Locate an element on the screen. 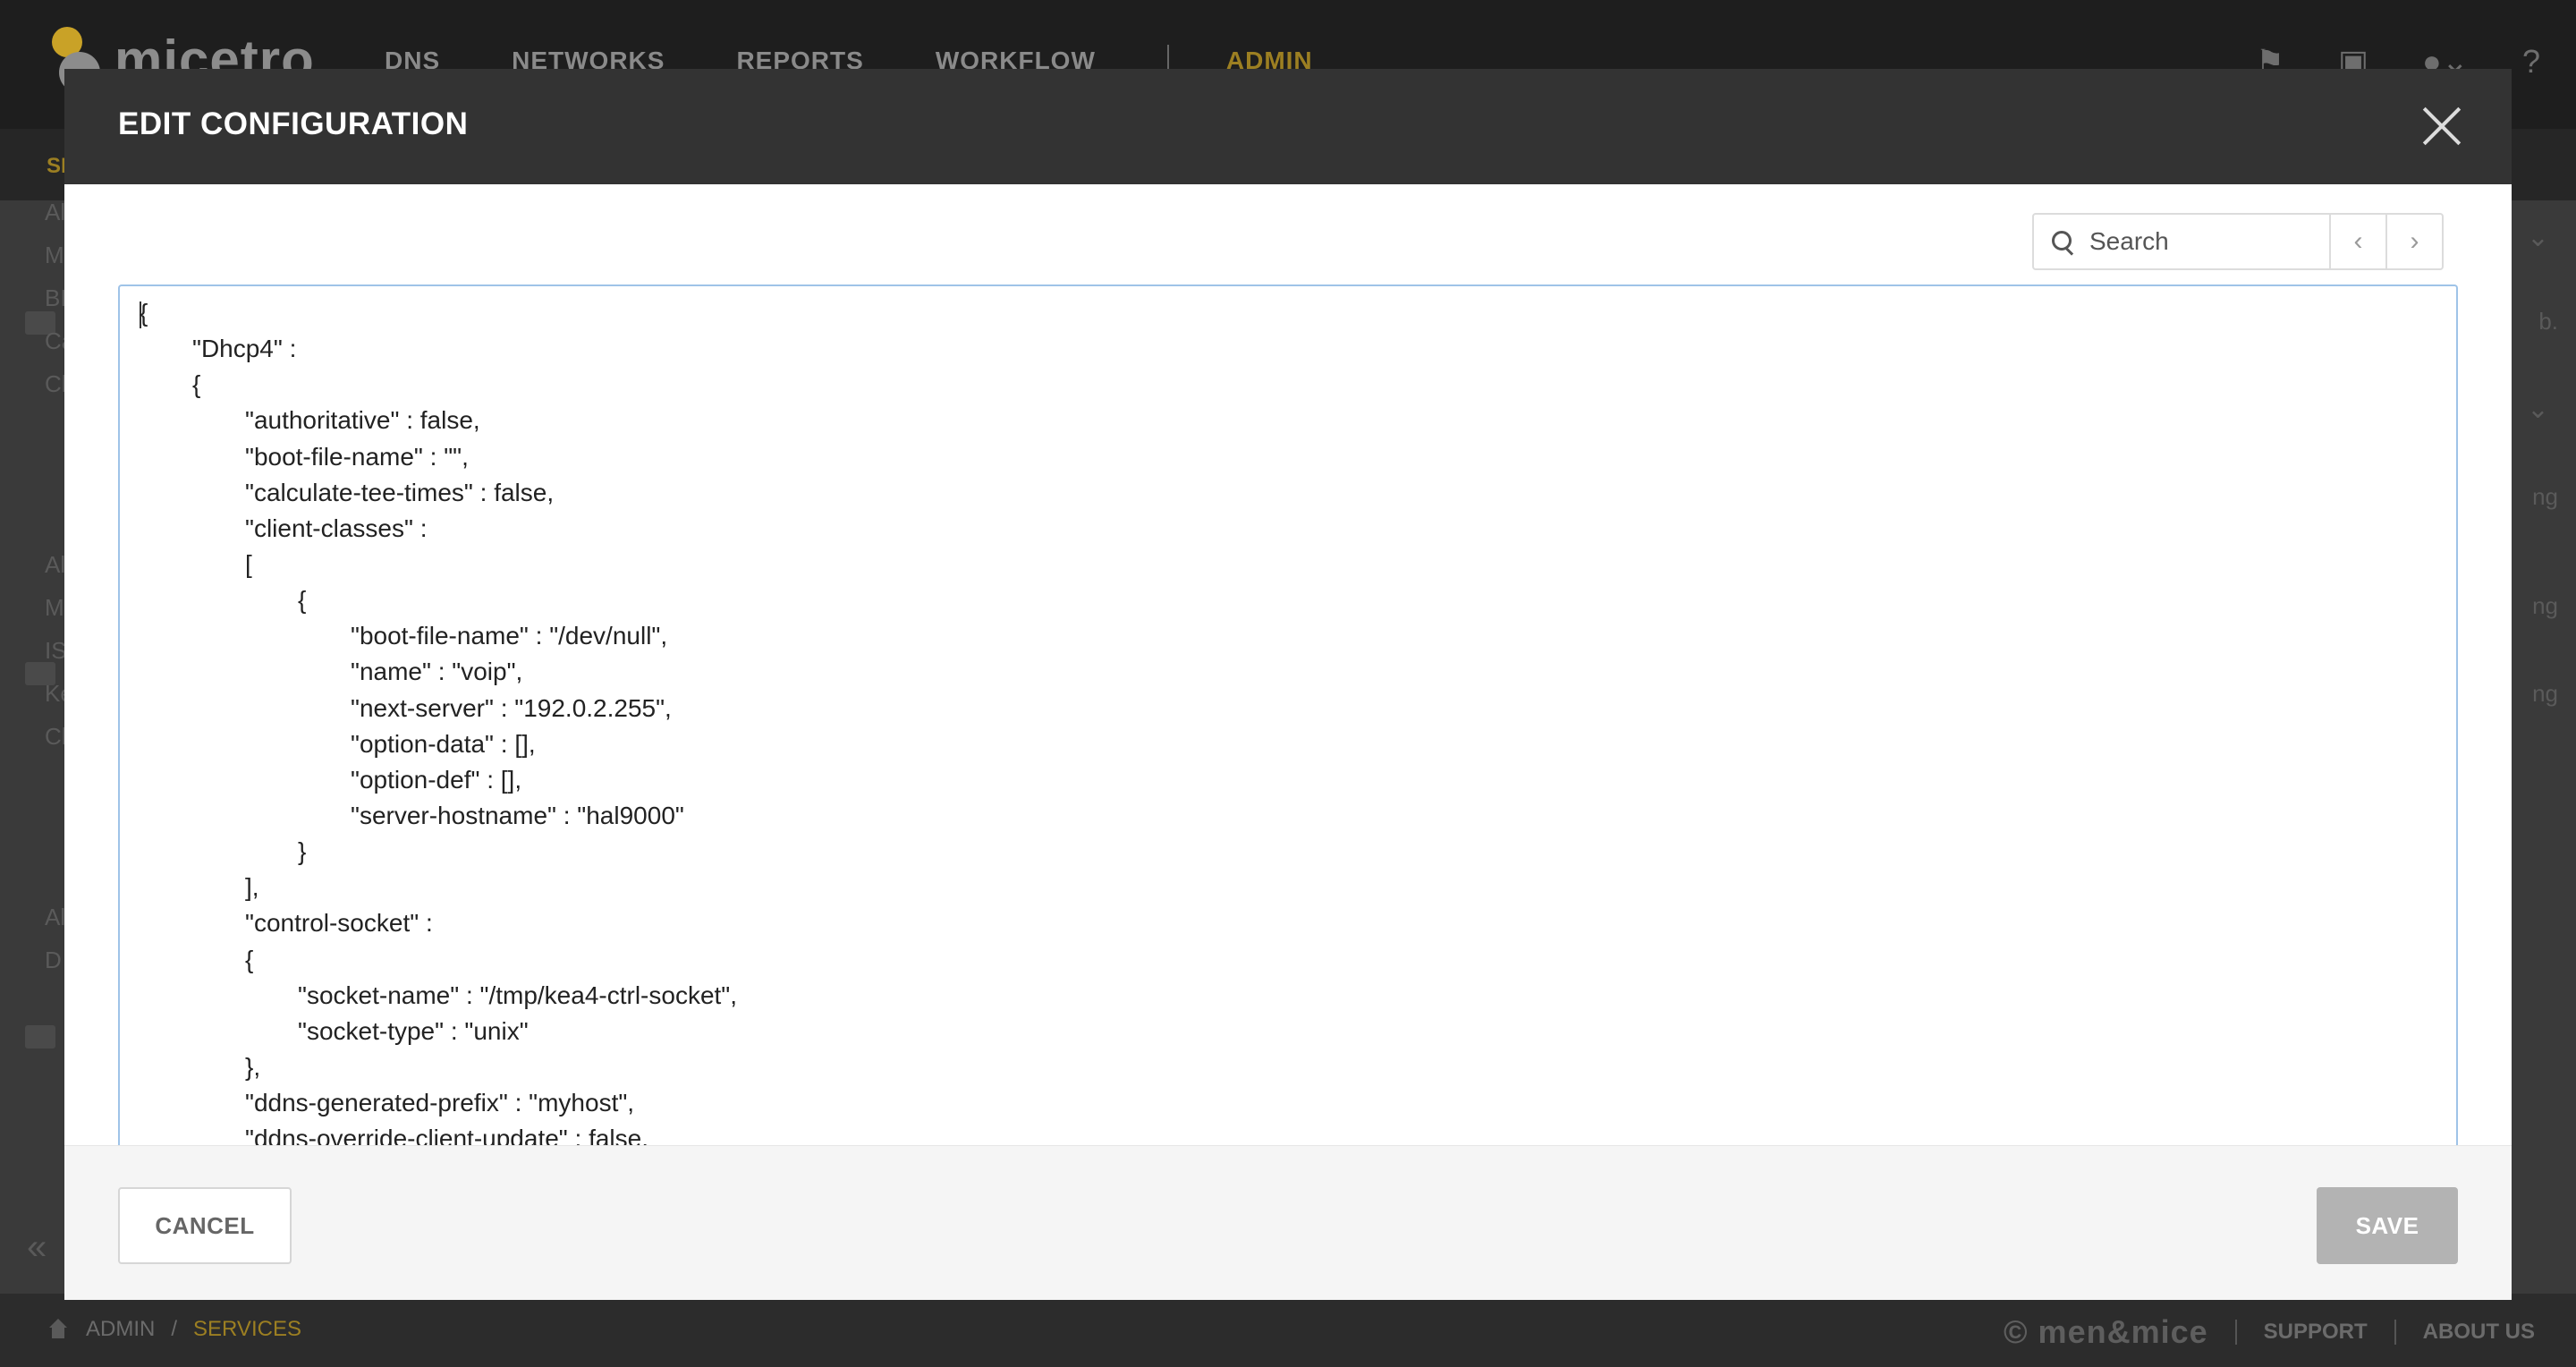 The image size is (2576, 1367). dialog-header: EDIT CONFIGURATION is located at coordinates (1288, 127).